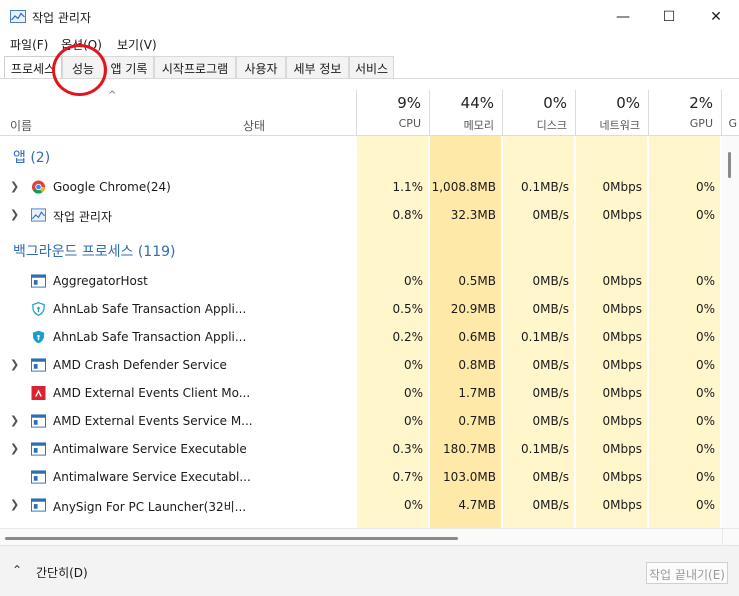 This screenshot has height=596, width=739. What do you see at coordinates (551, 125) in the screenshot?
I see `header-disk-label: 디스크` at bounding box center [551, 125].